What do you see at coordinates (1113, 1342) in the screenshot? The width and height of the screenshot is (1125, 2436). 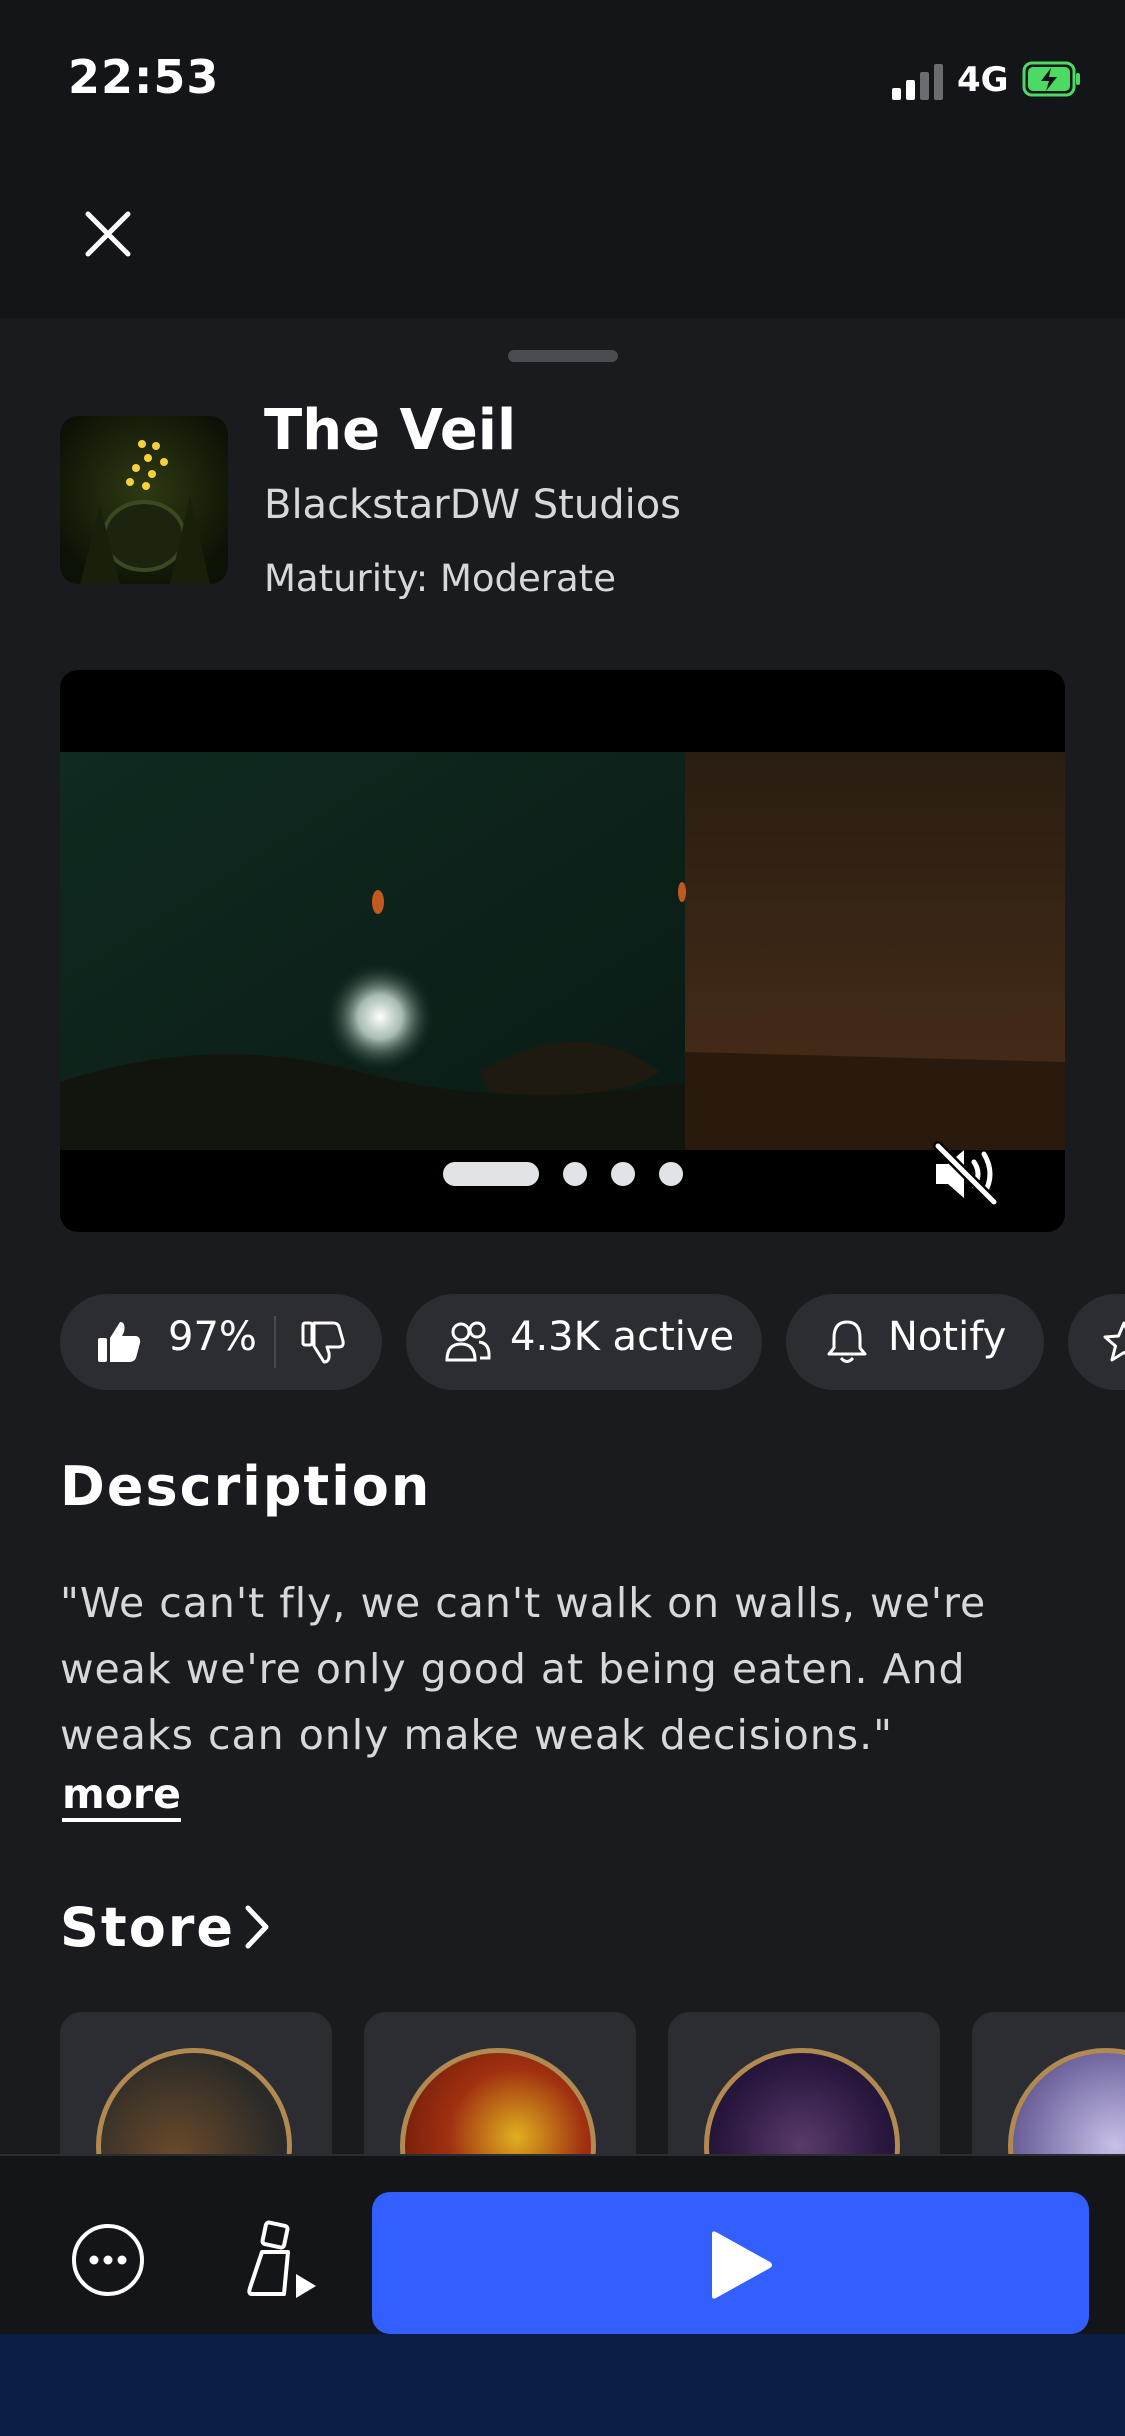 I see `star-icon` at bounding box center [1113, 1342].